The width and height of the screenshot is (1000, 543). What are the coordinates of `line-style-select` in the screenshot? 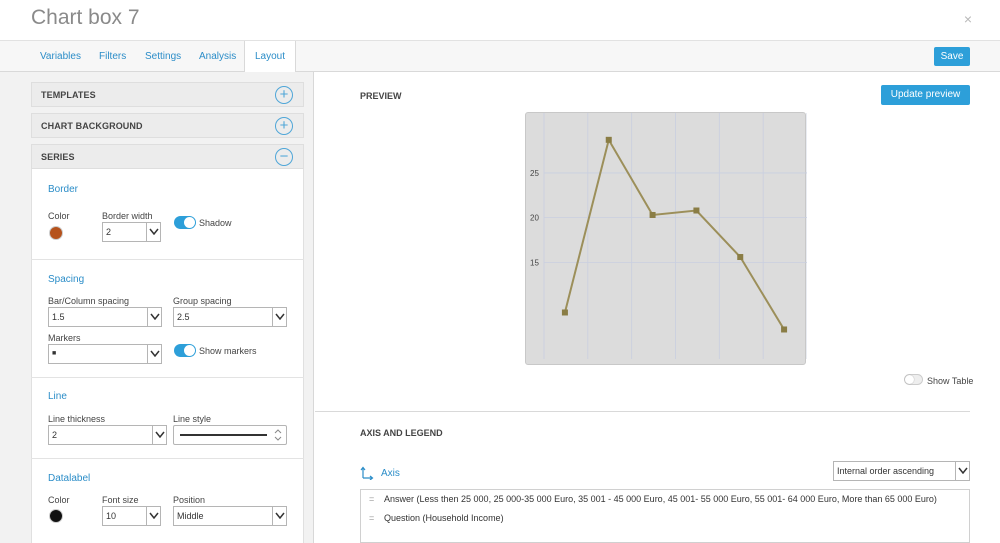 It's located at (230, 435).